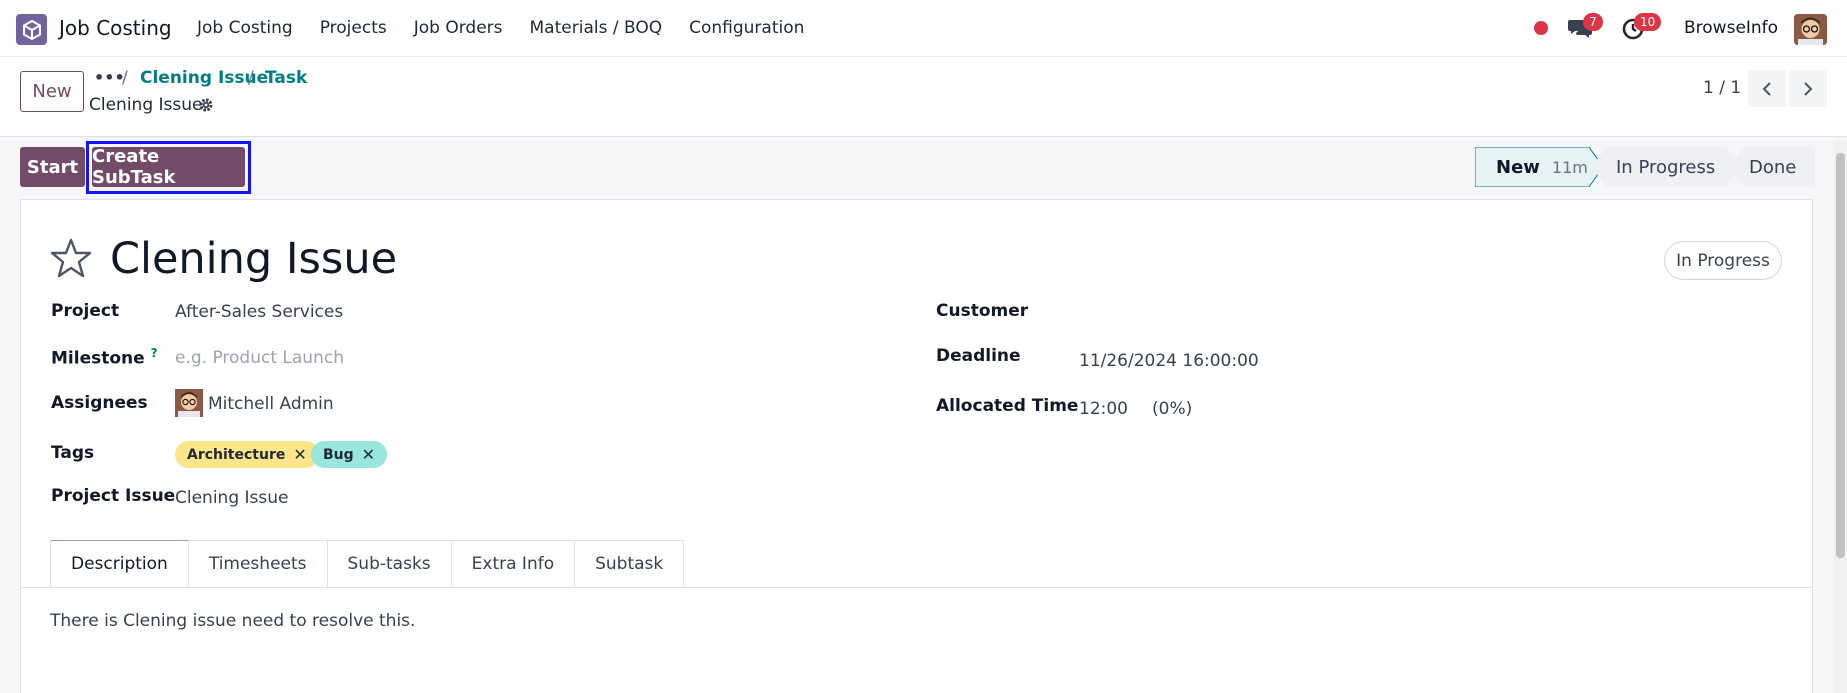  I want to click on menu-item-job-orders: Job Orders, so click(458, 28).